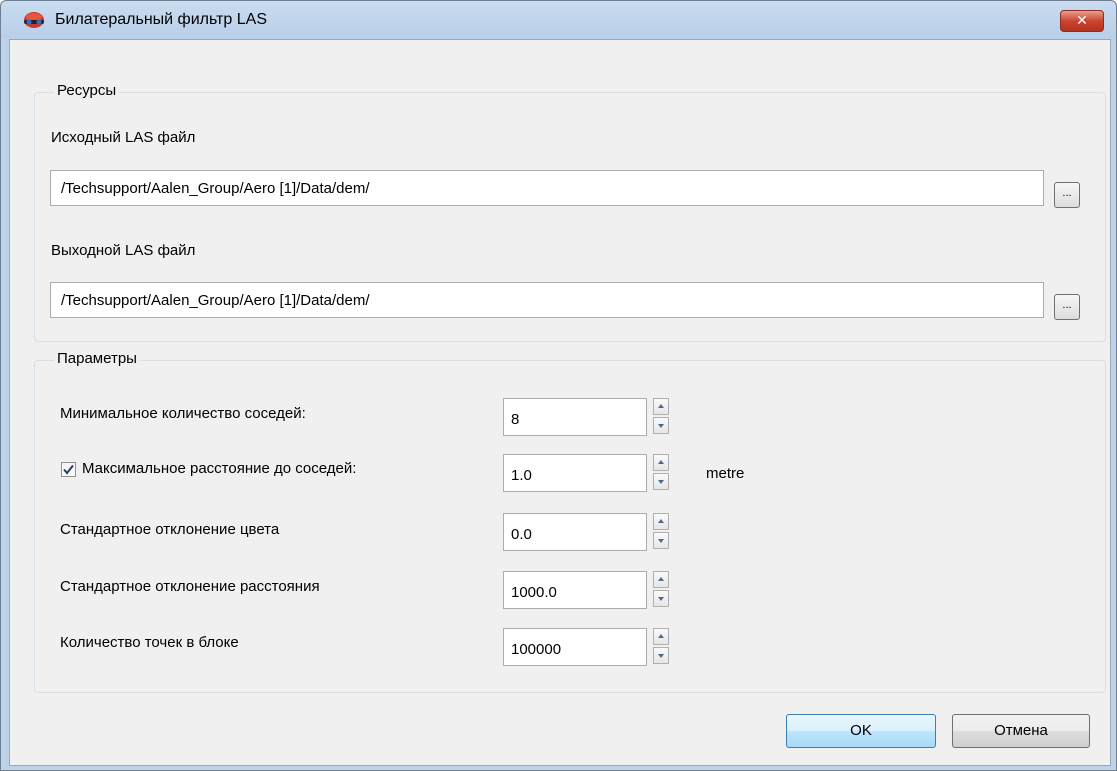 Image resolution: width=1117 pixels, height=771 pixels. Describe the element at coordinates (149, 642) in the screenshot. I see `points-per-block-label: Количество точек в блоке` at that location.